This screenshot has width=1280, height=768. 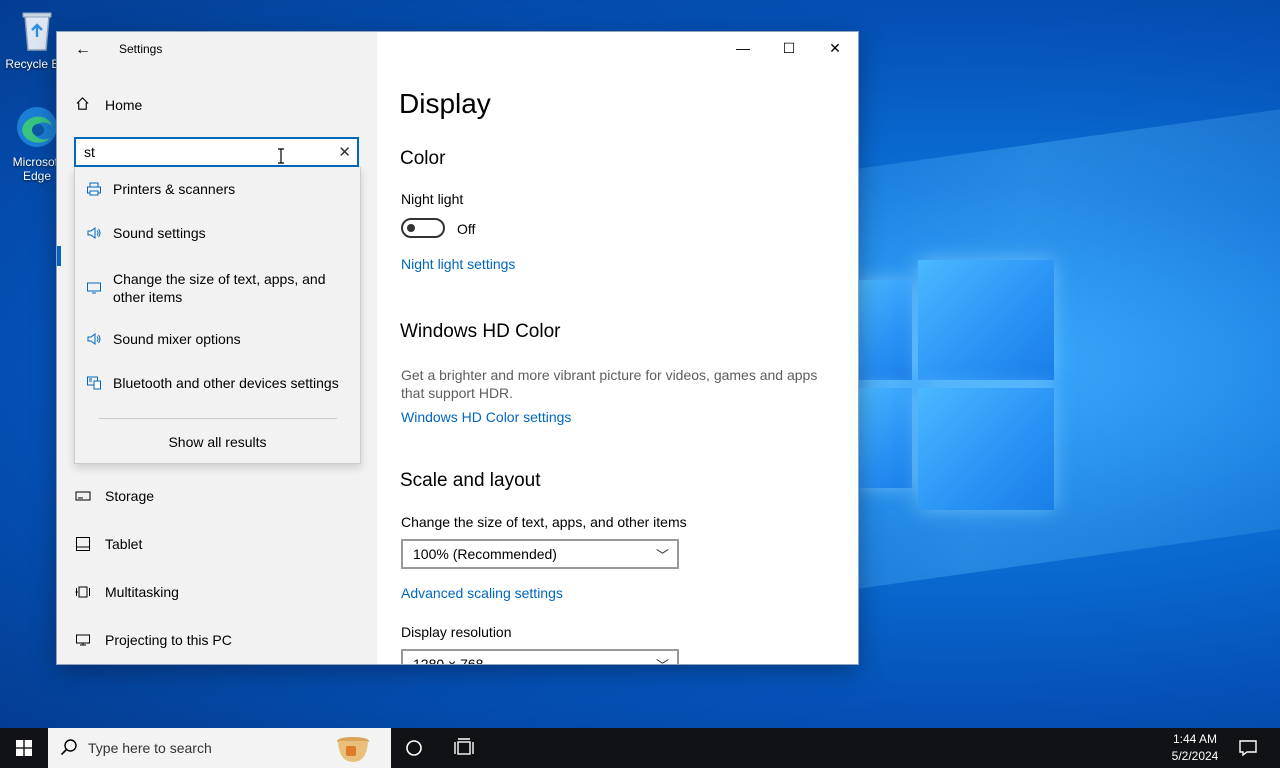 I want to click on minimize-button: —, so click(x=743, y=48).